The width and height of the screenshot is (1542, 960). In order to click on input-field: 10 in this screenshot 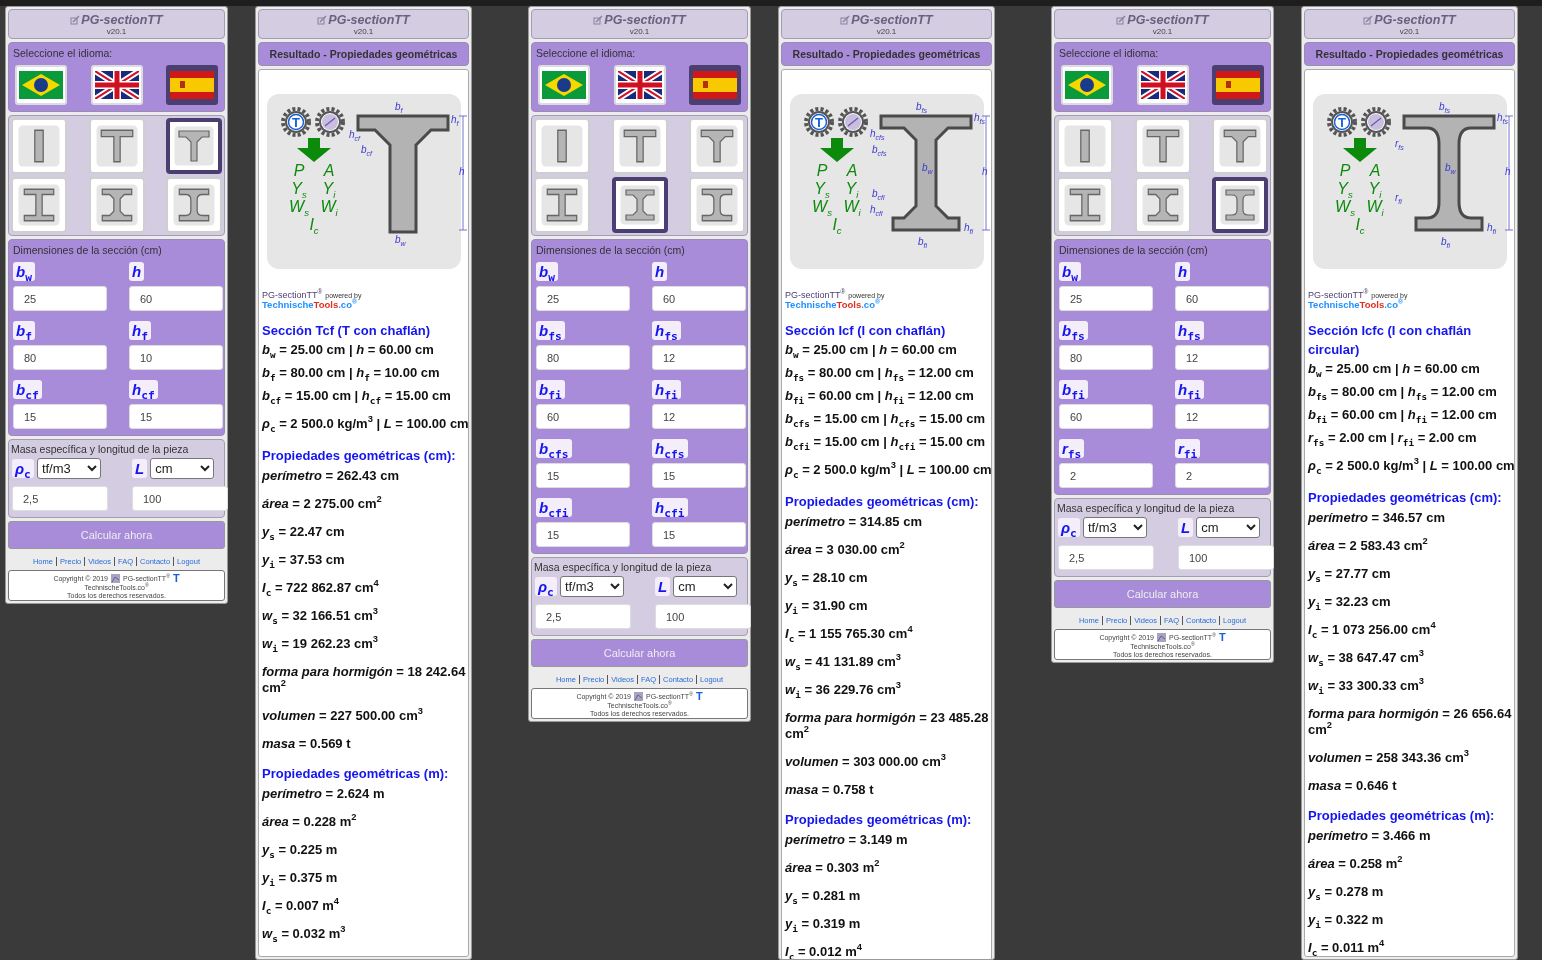, I will do `click(176, 357)`.